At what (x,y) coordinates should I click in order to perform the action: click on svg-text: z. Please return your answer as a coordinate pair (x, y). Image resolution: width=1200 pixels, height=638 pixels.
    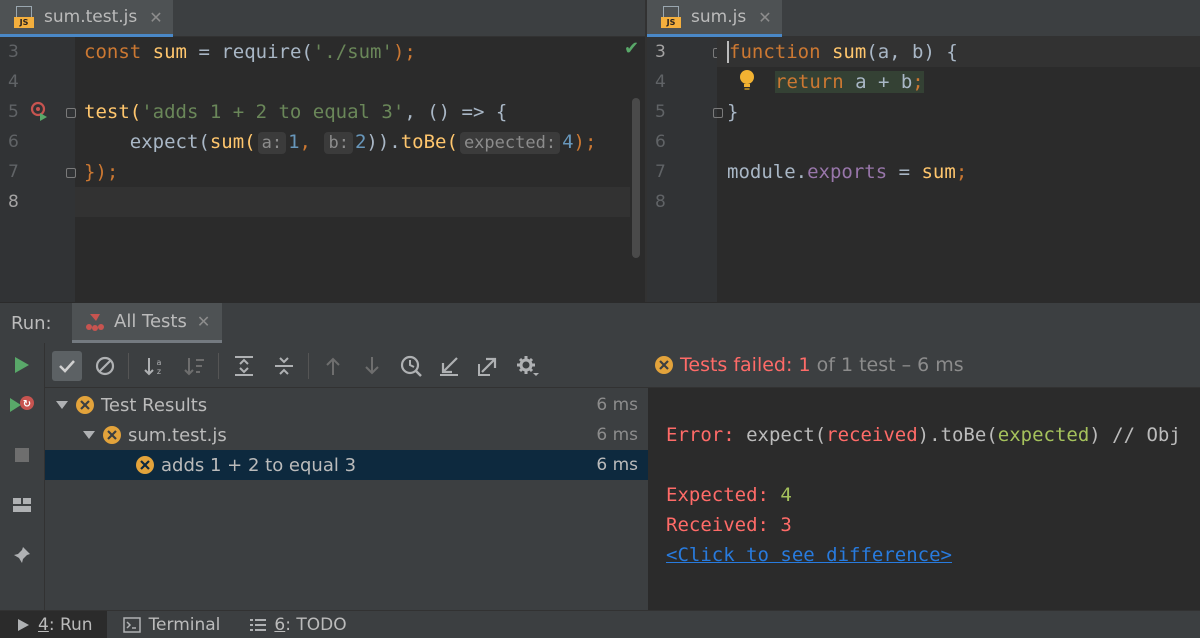
    Looking at the image, I should click on (159, 371).